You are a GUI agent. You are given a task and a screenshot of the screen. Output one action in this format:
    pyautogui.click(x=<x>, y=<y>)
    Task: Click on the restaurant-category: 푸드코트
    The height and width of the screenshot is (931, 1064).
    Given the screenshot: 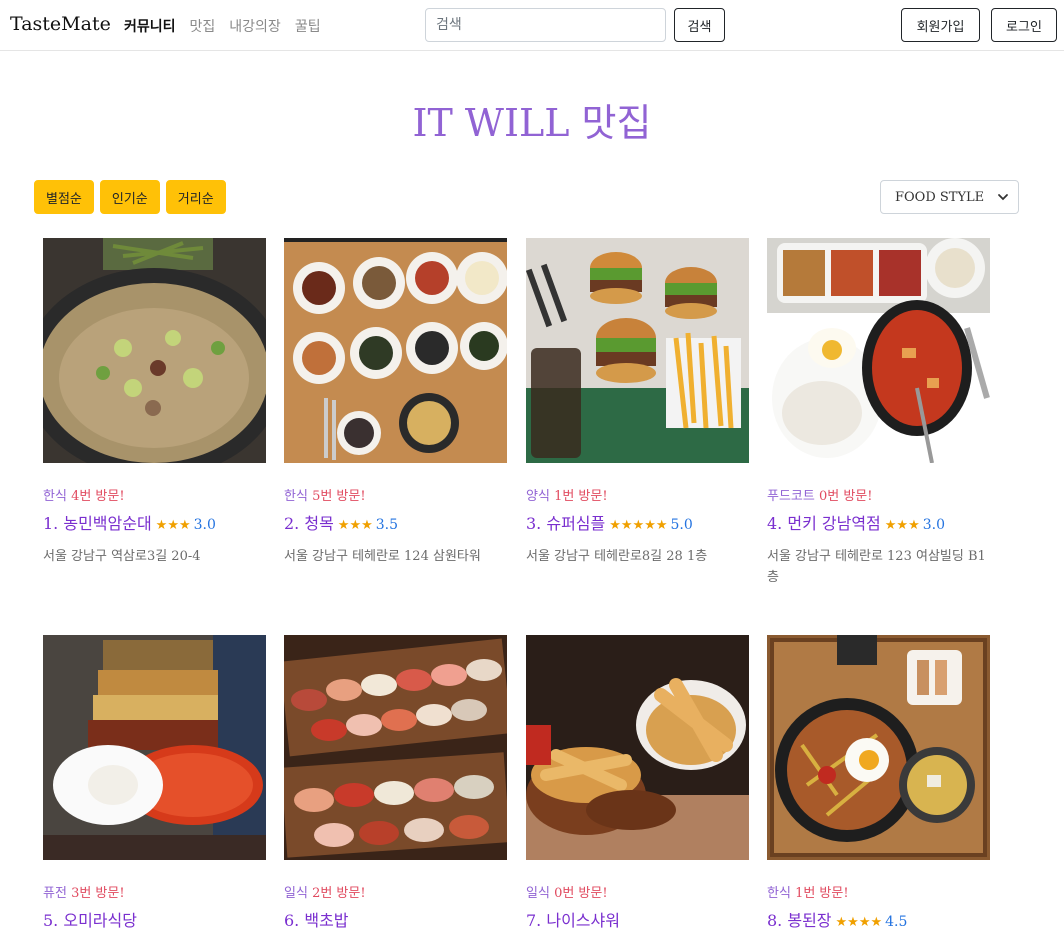 What is the action you would take?
    pyautogui.click(x=791, y=496)
    